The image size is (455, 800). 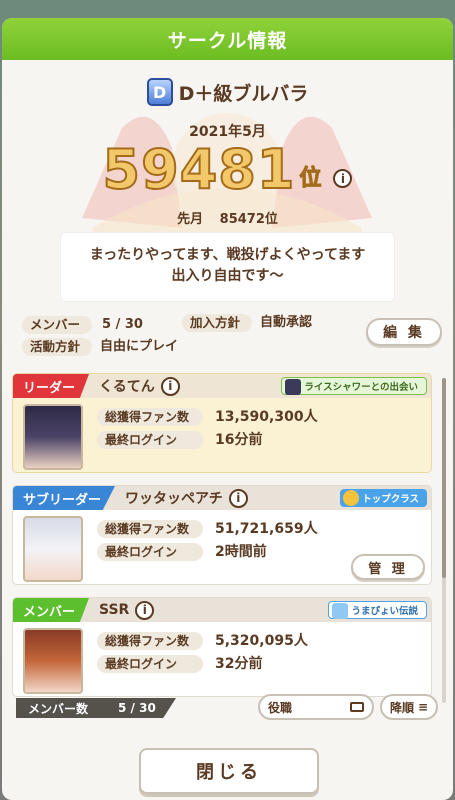 I want to click on join-policy-label: 加入方針, so click(x=217, y=323).